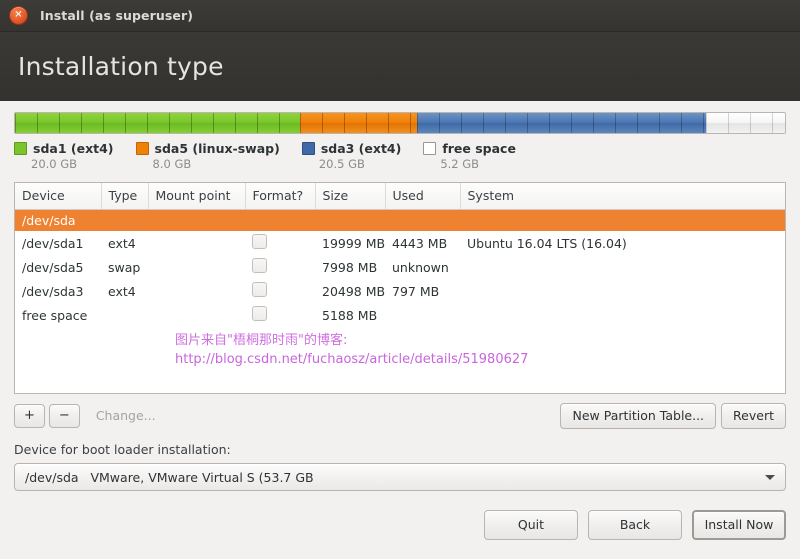  What do you see at coordinates (261, 340) in the screenshot?
I see `watermark-line-1: 图片来自"梧桐那时雨"的博客:` at bounding box center [261, 340].